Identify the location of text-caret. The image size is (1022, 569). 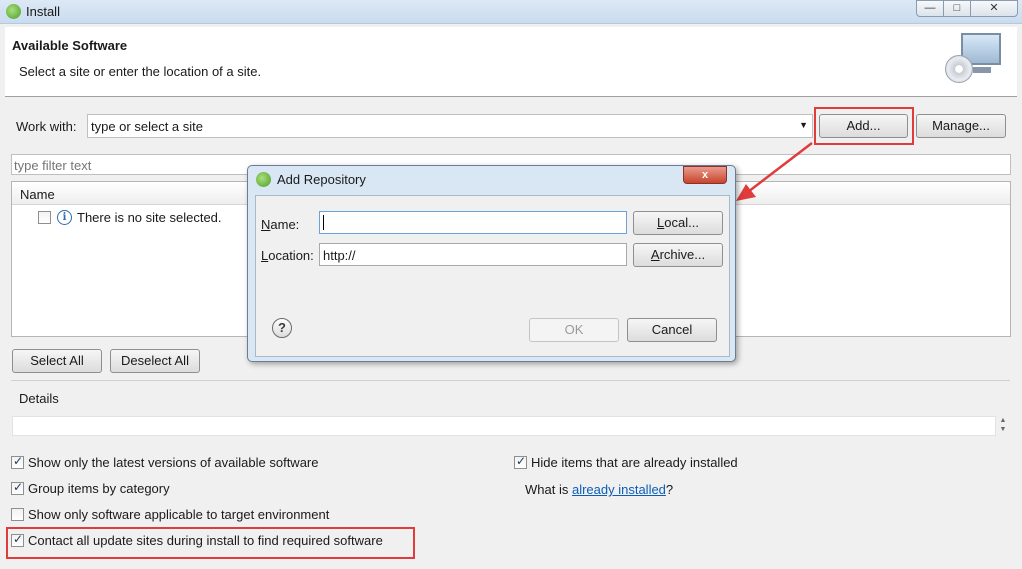
(323, 222).